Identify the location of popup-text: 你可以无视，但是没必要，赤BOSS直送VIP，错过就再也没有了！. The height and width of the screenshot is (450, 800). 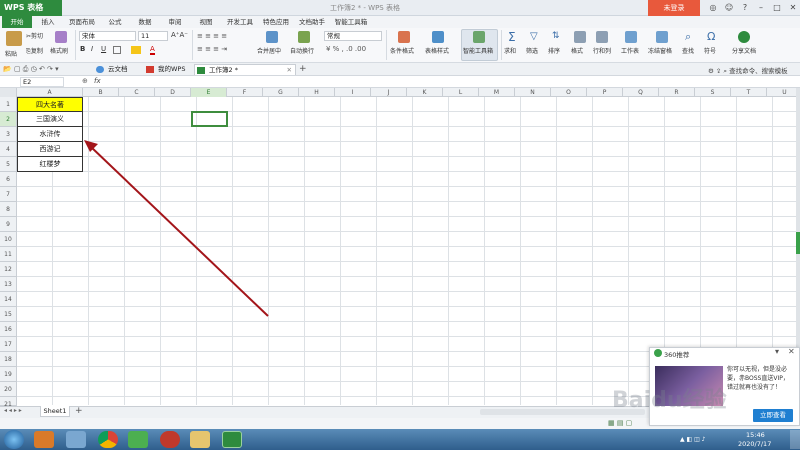
(758, 378).